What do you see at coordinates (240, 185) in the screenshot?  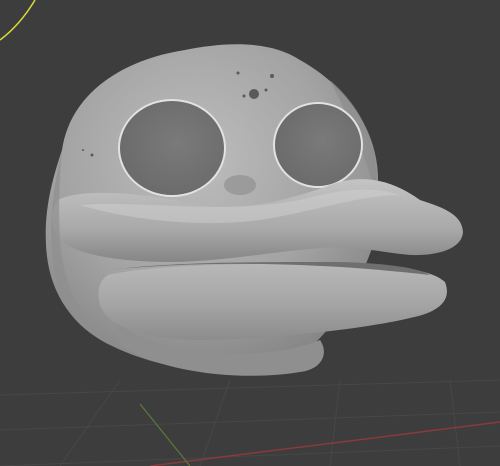 I see `nose-bump` at bounding box center [240, 185].